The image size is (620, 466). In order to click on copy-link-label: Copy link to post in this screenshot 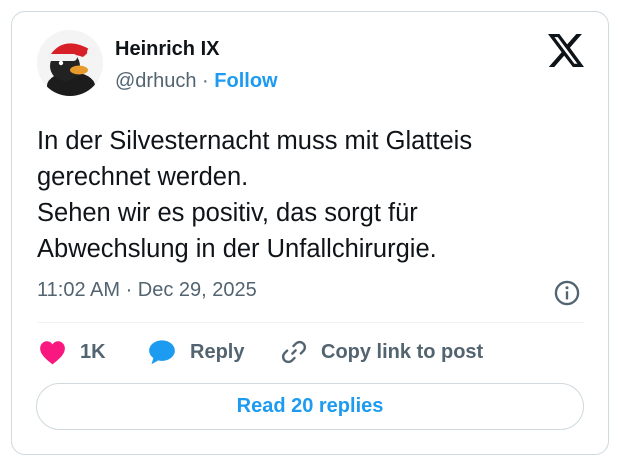, I will do `click(402, 351)`.